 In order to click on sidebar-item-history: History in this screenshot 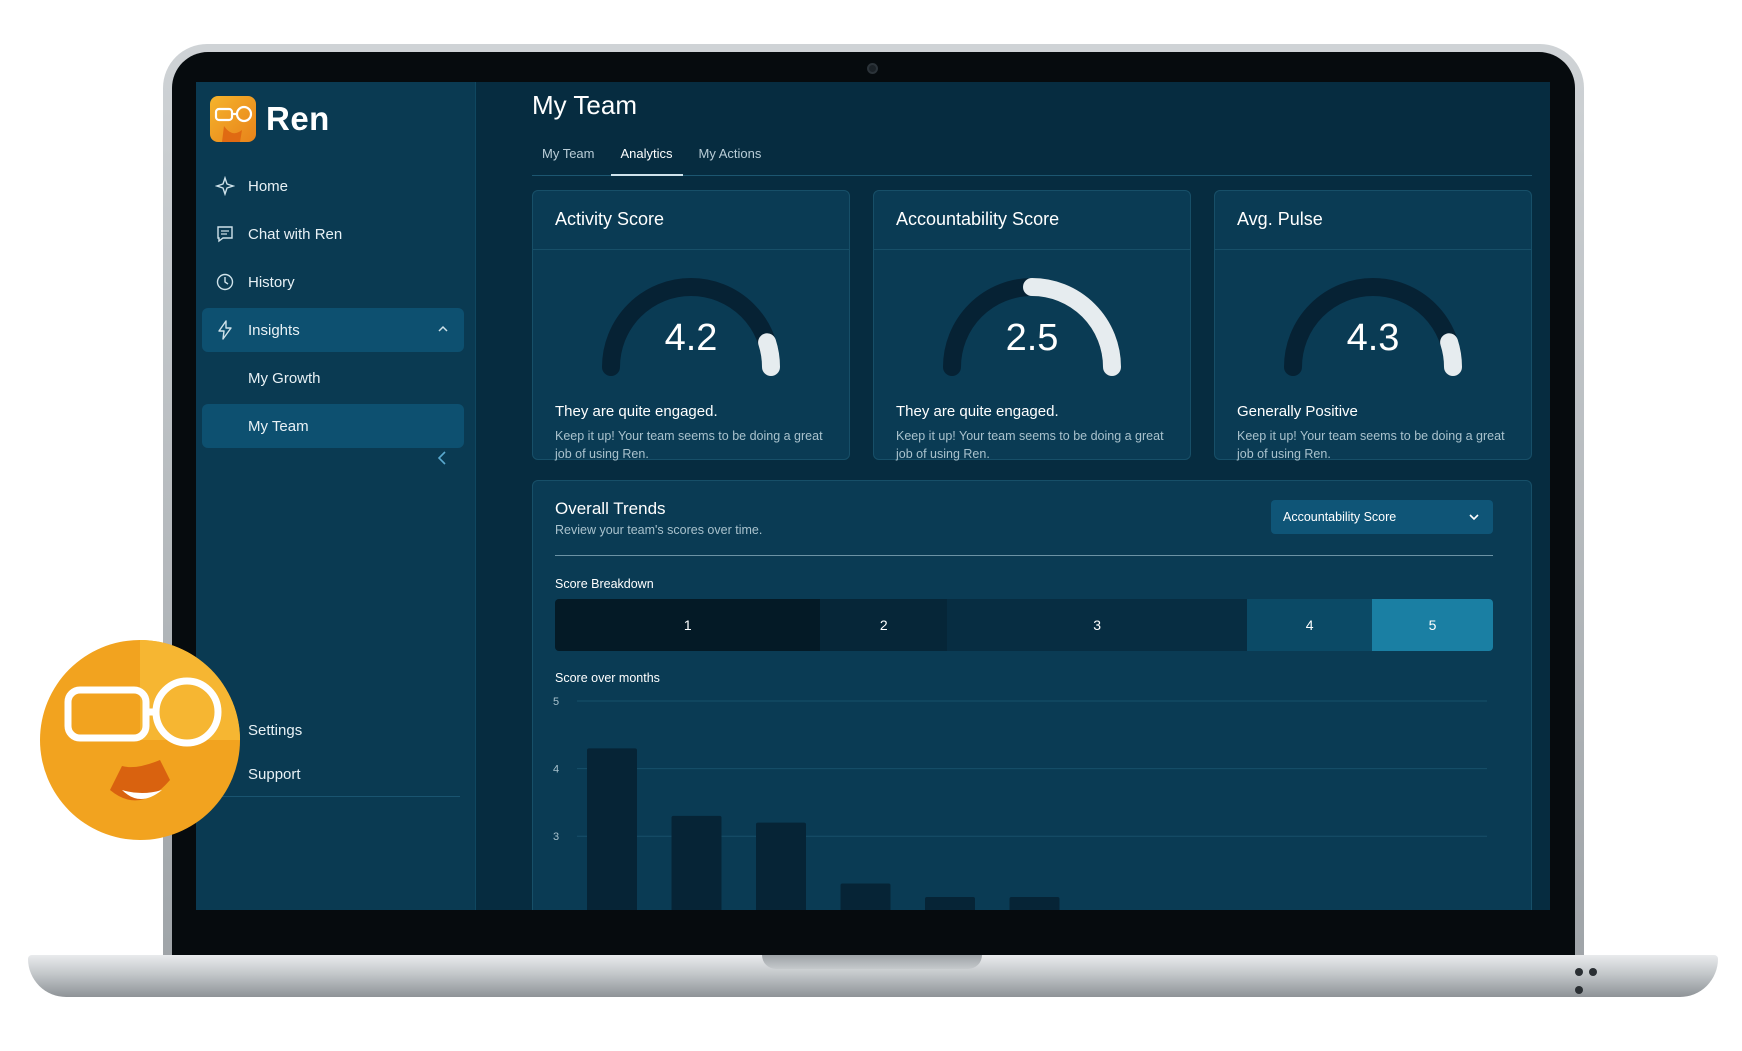, I will do `click(333, 282)`.